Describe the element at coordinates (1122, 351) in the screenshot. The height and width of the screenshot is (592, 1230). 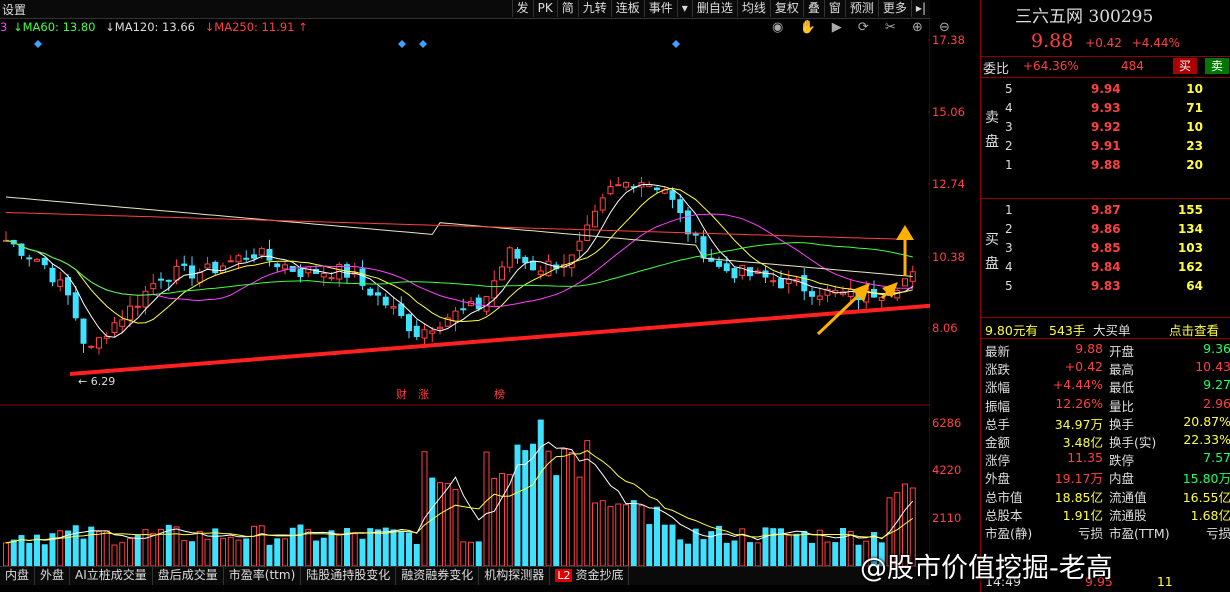
I see `quote-key: 开盘` at that location.